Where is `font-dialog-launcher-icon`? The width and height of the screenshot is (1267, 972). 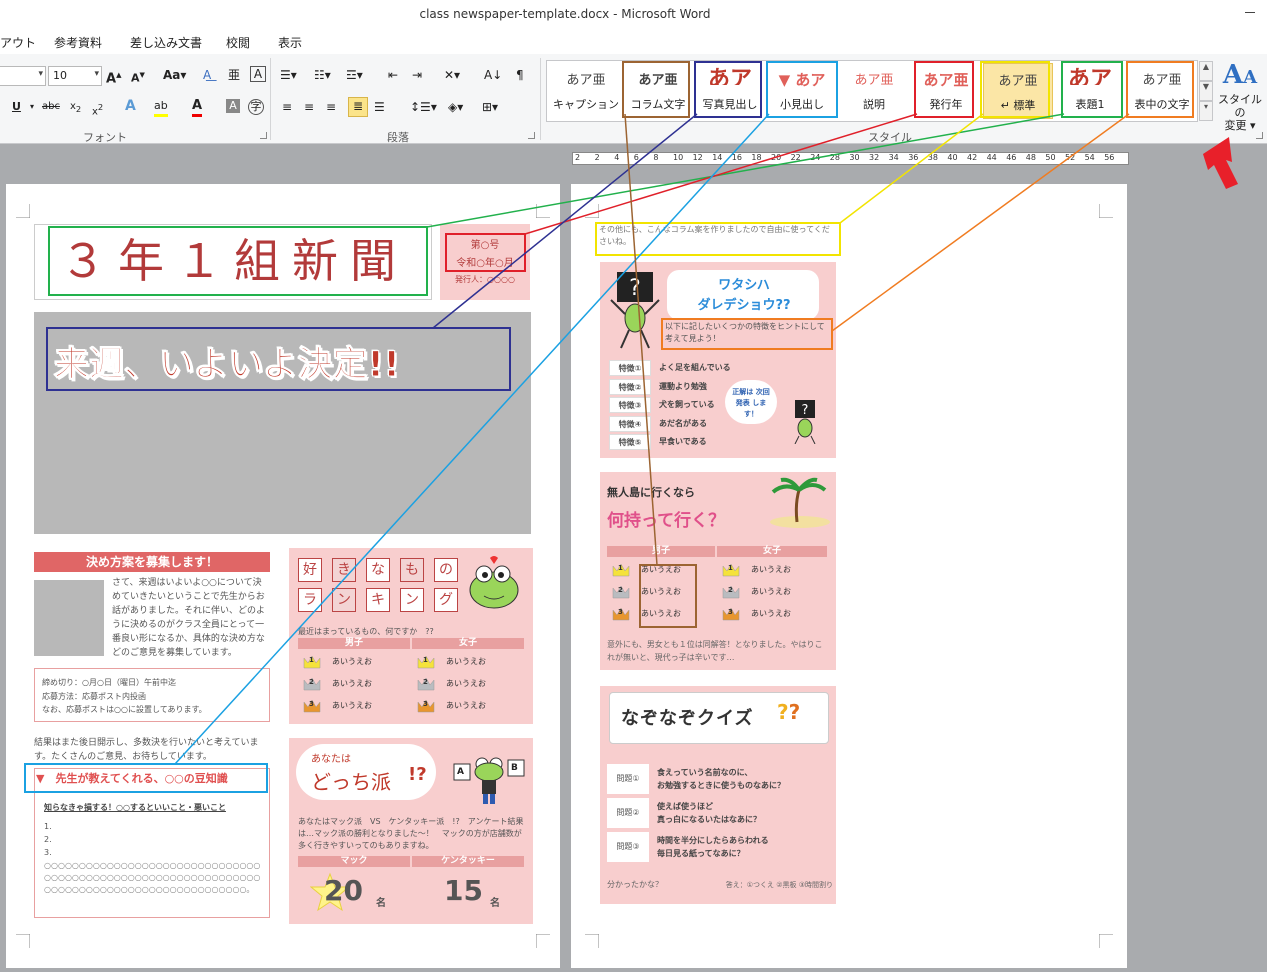 font-dialog-launcher-icon is located at coordinates (263, 135).